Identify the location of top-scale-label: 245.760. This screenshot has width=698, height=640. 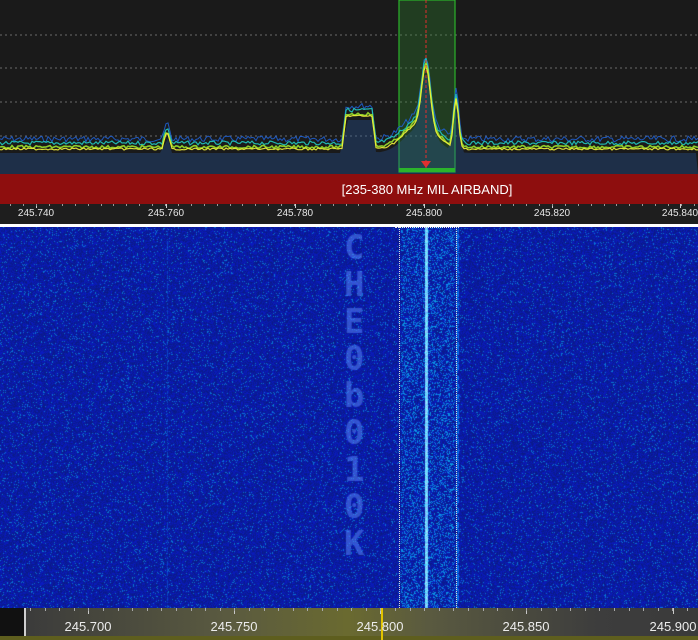
(166, 213).